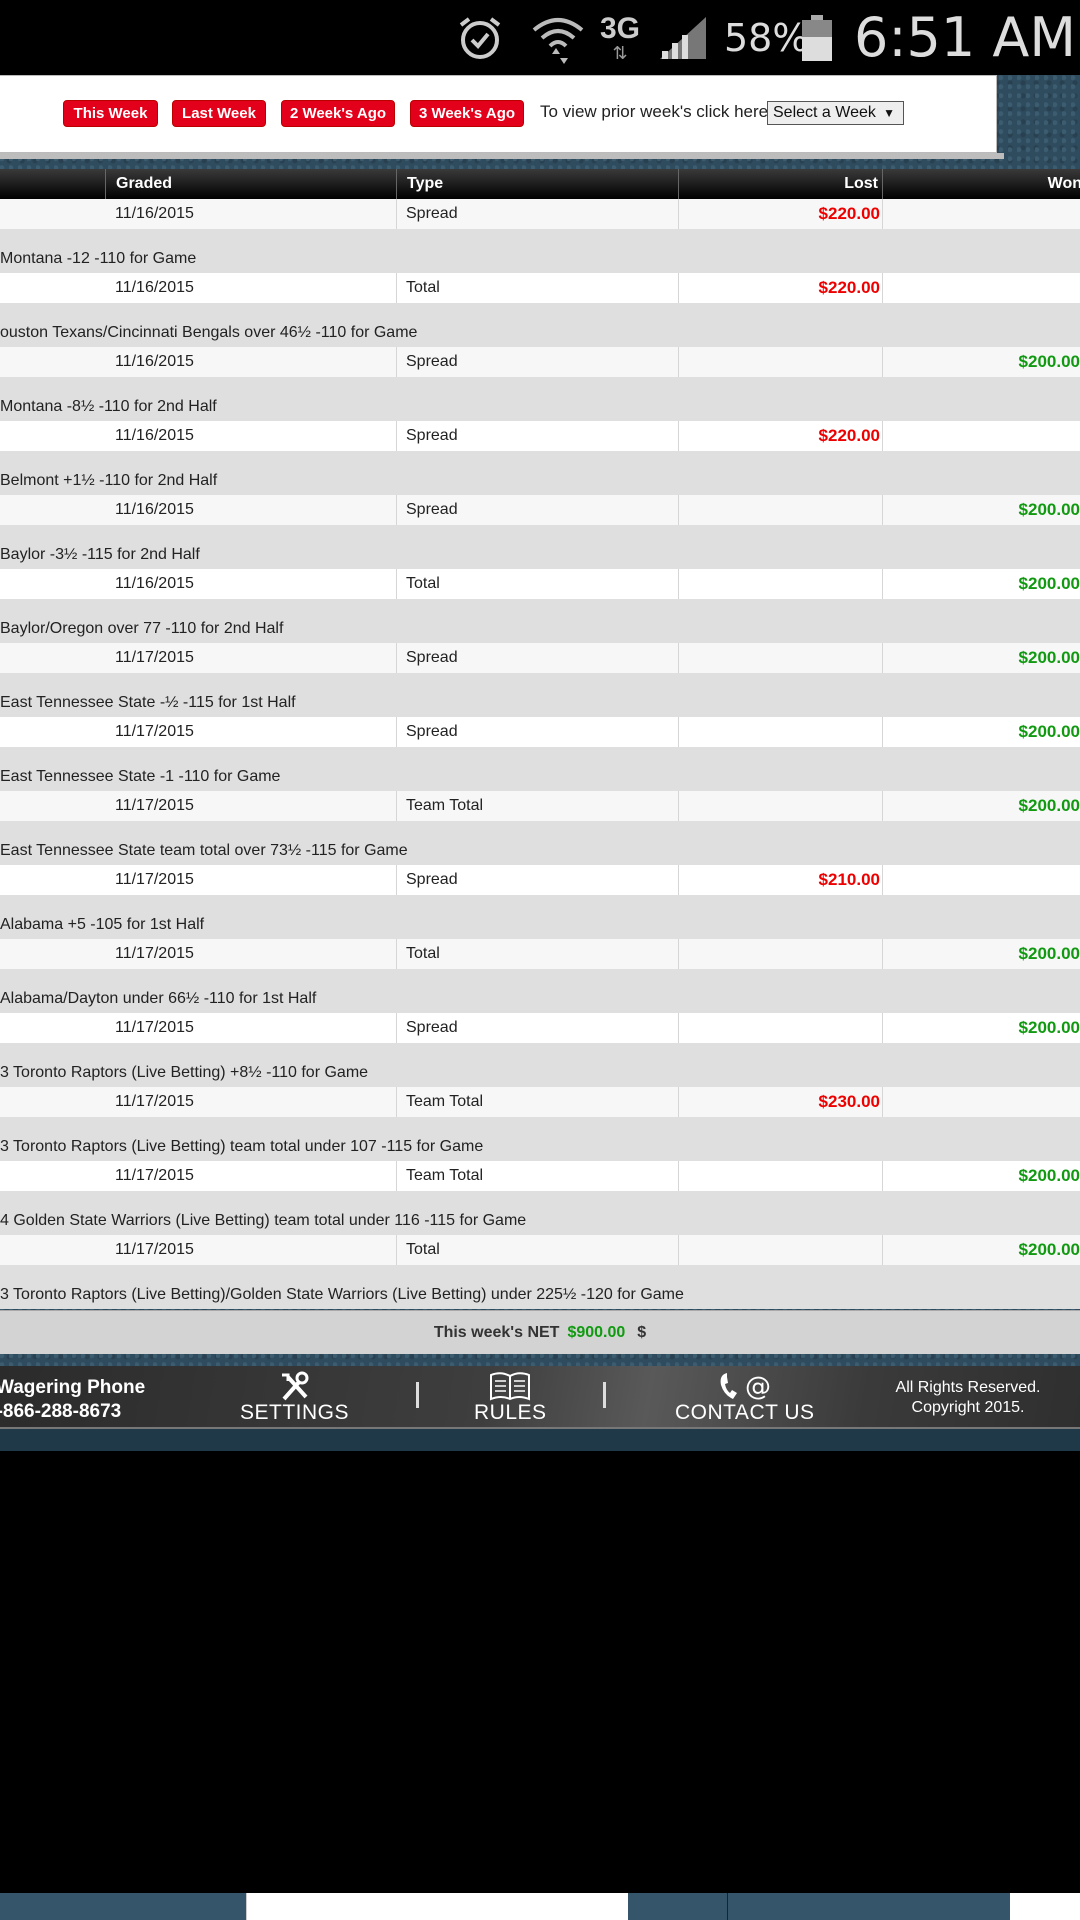 This screenshot has height=1920, width=1080. I want to click on wagering-phone: Wagering Phone 1-866-288-8673, so click(72, 1400).